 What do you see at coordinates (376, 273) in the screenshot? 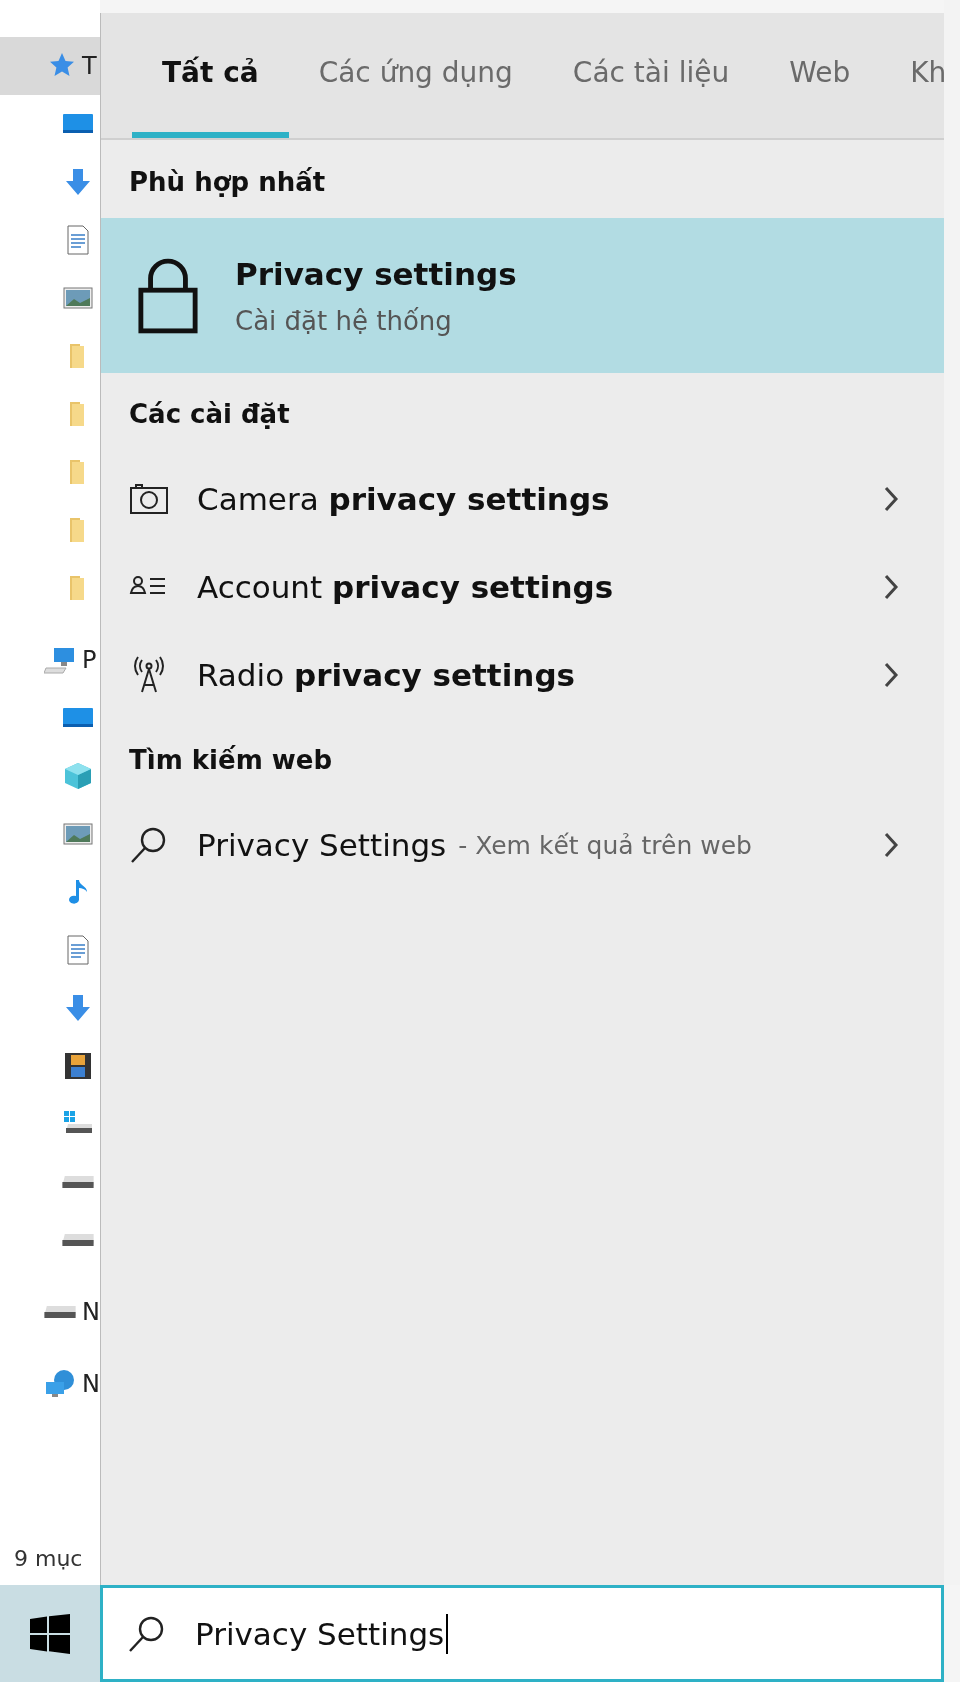
I see `result-title: Privacy settings` at bounding box center [376, 273].